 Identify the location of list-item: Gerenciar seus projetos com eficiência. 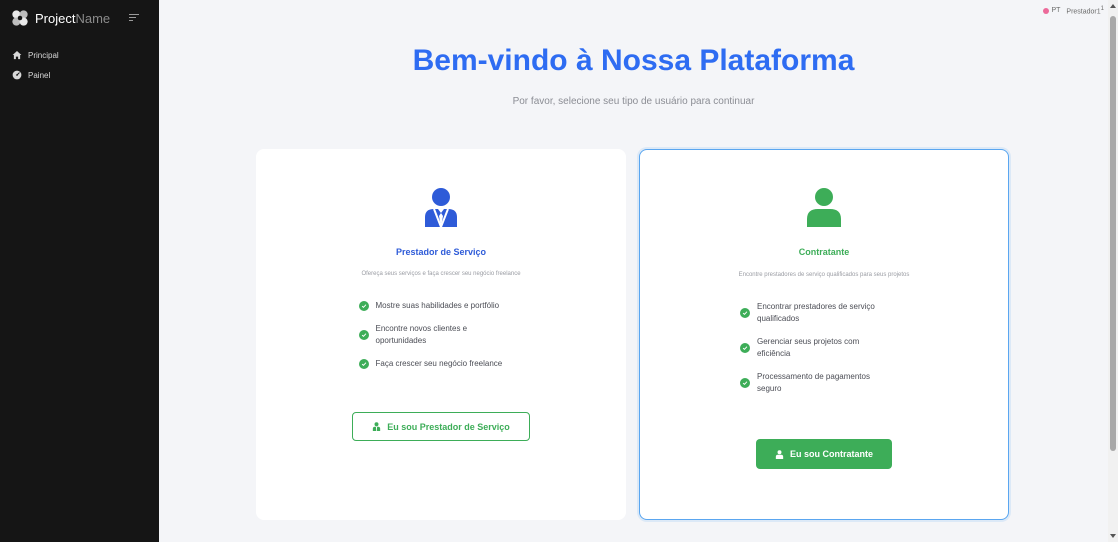
(824, 348).